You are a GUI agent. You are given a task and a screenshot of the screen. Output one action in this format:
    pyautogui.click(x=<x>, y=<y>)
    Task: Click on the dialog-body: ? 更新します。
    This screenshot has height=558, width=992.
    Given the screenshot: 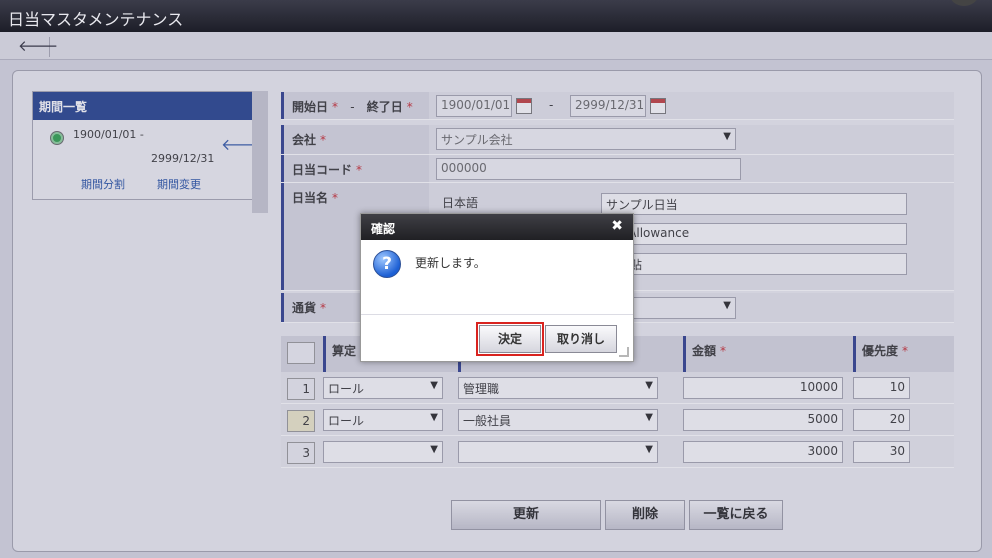 What is the action you would take?
    pyautogui.click(x=497, y=277)
    